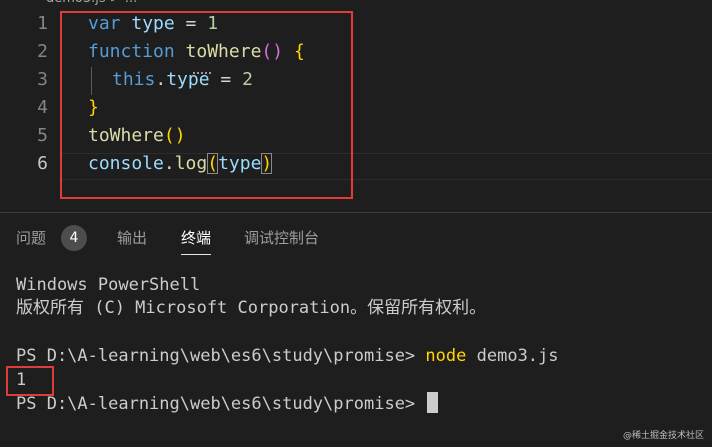 The width and height of the screenshot is (712, 447). Describe the element at coordinates (42, 51) in the screenshot. I see `line-number: 2` at that location.